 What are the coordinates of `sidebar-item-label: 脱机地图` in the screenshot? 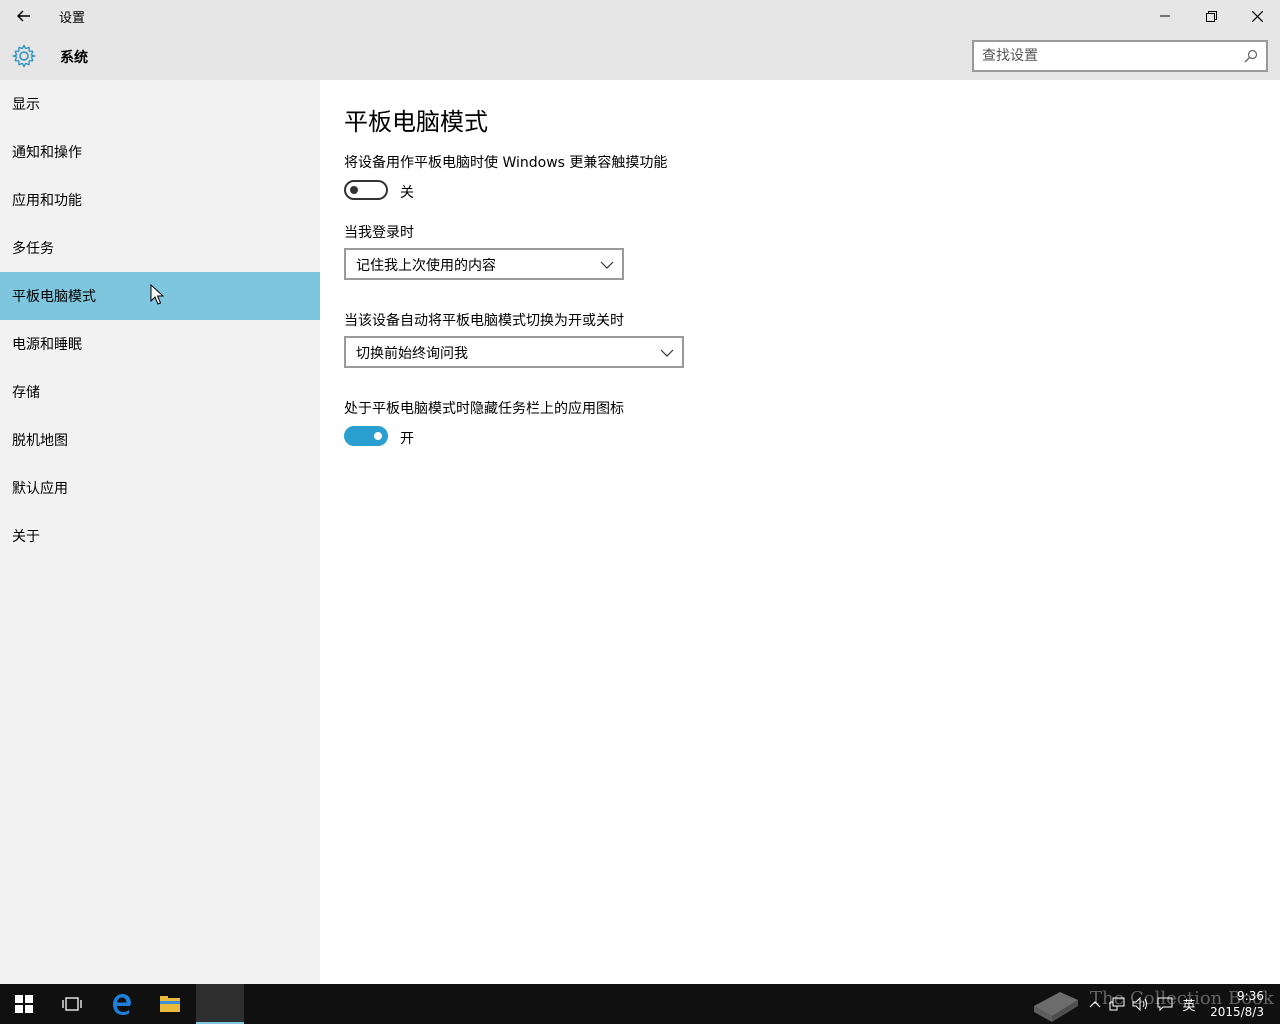 It's located at (40, 441).